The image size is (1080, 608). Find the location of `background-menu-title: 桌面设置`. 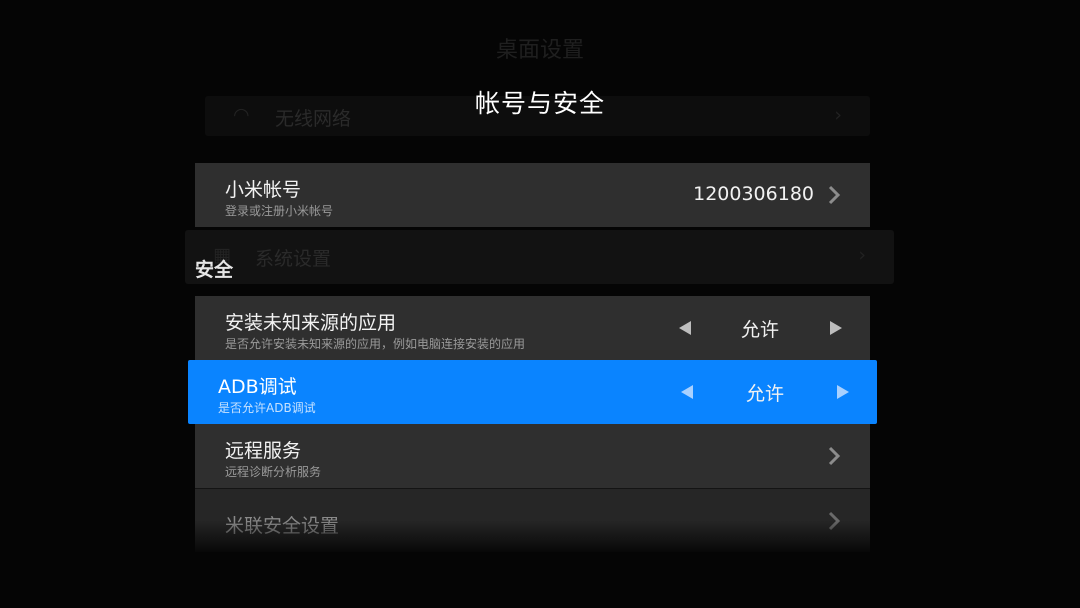

background-menu-title: 桌面设置 is located at coordinates (539, 50).